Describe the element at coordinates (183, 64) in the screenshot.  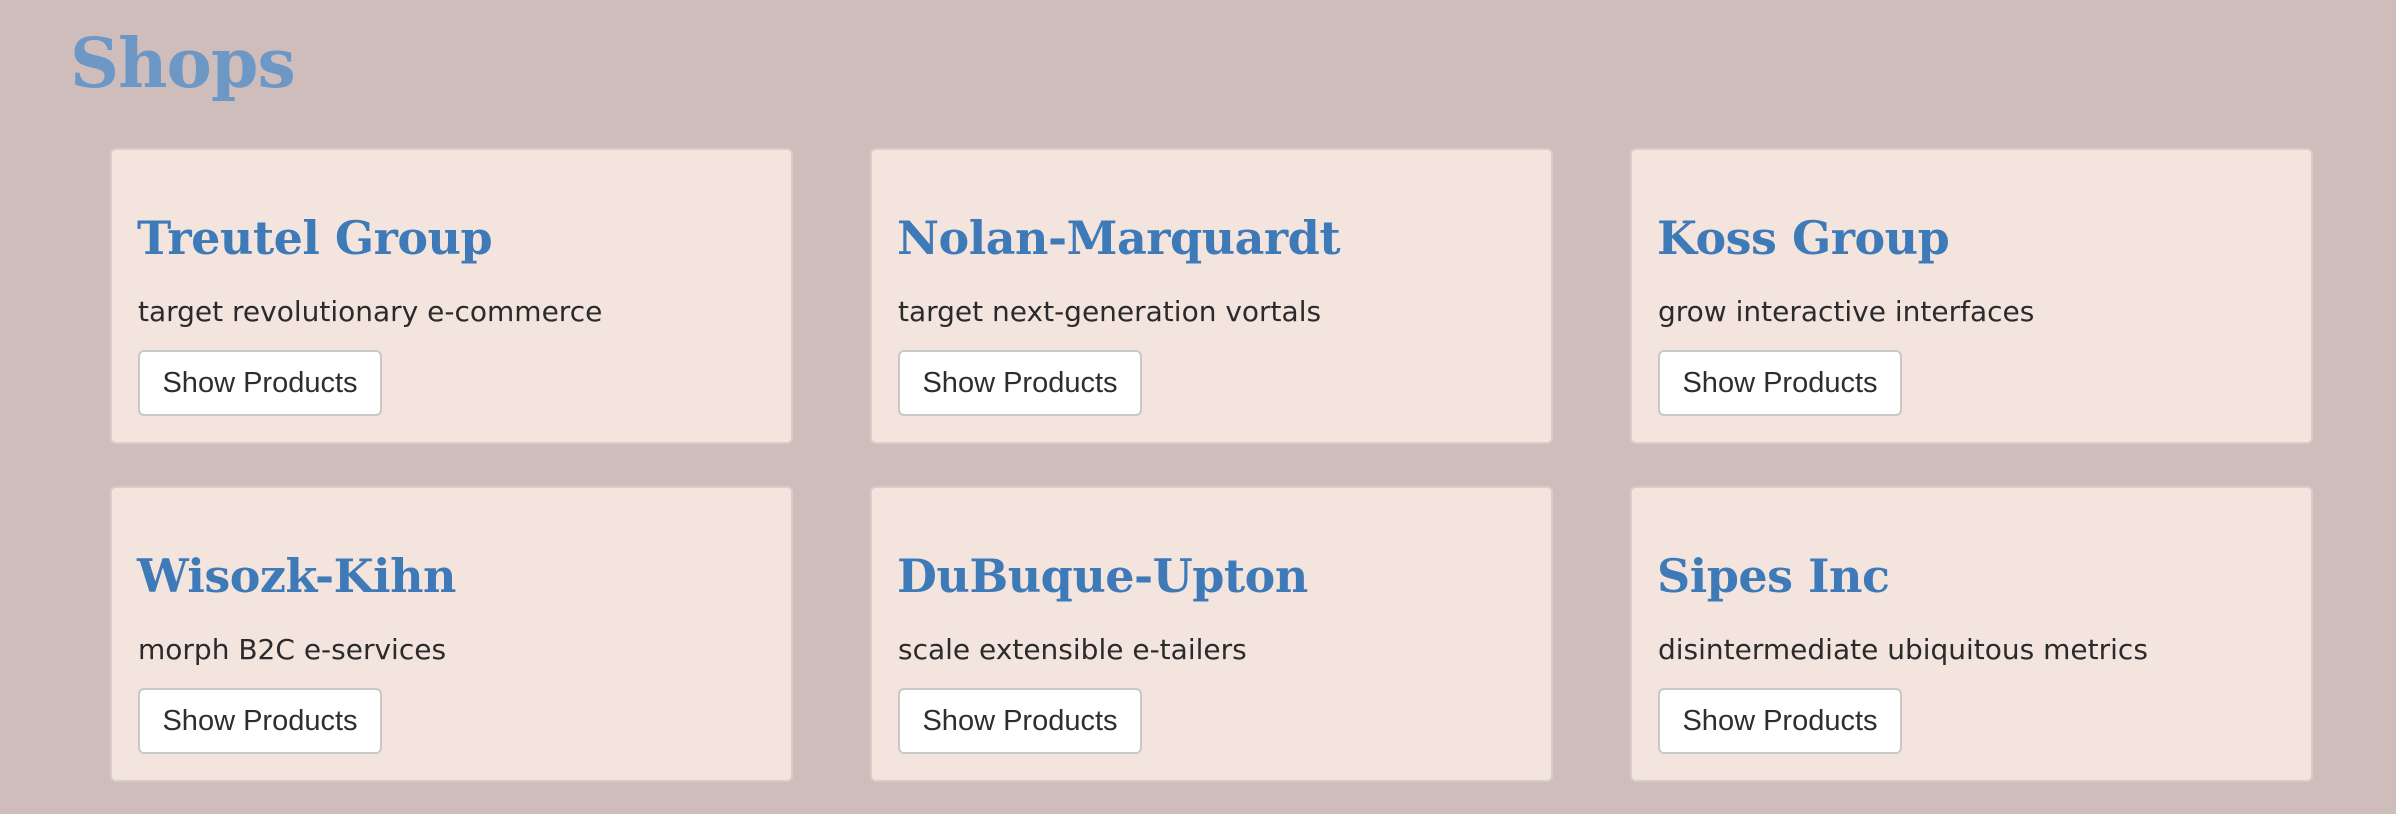
I see `page-title: Shops` at that location.